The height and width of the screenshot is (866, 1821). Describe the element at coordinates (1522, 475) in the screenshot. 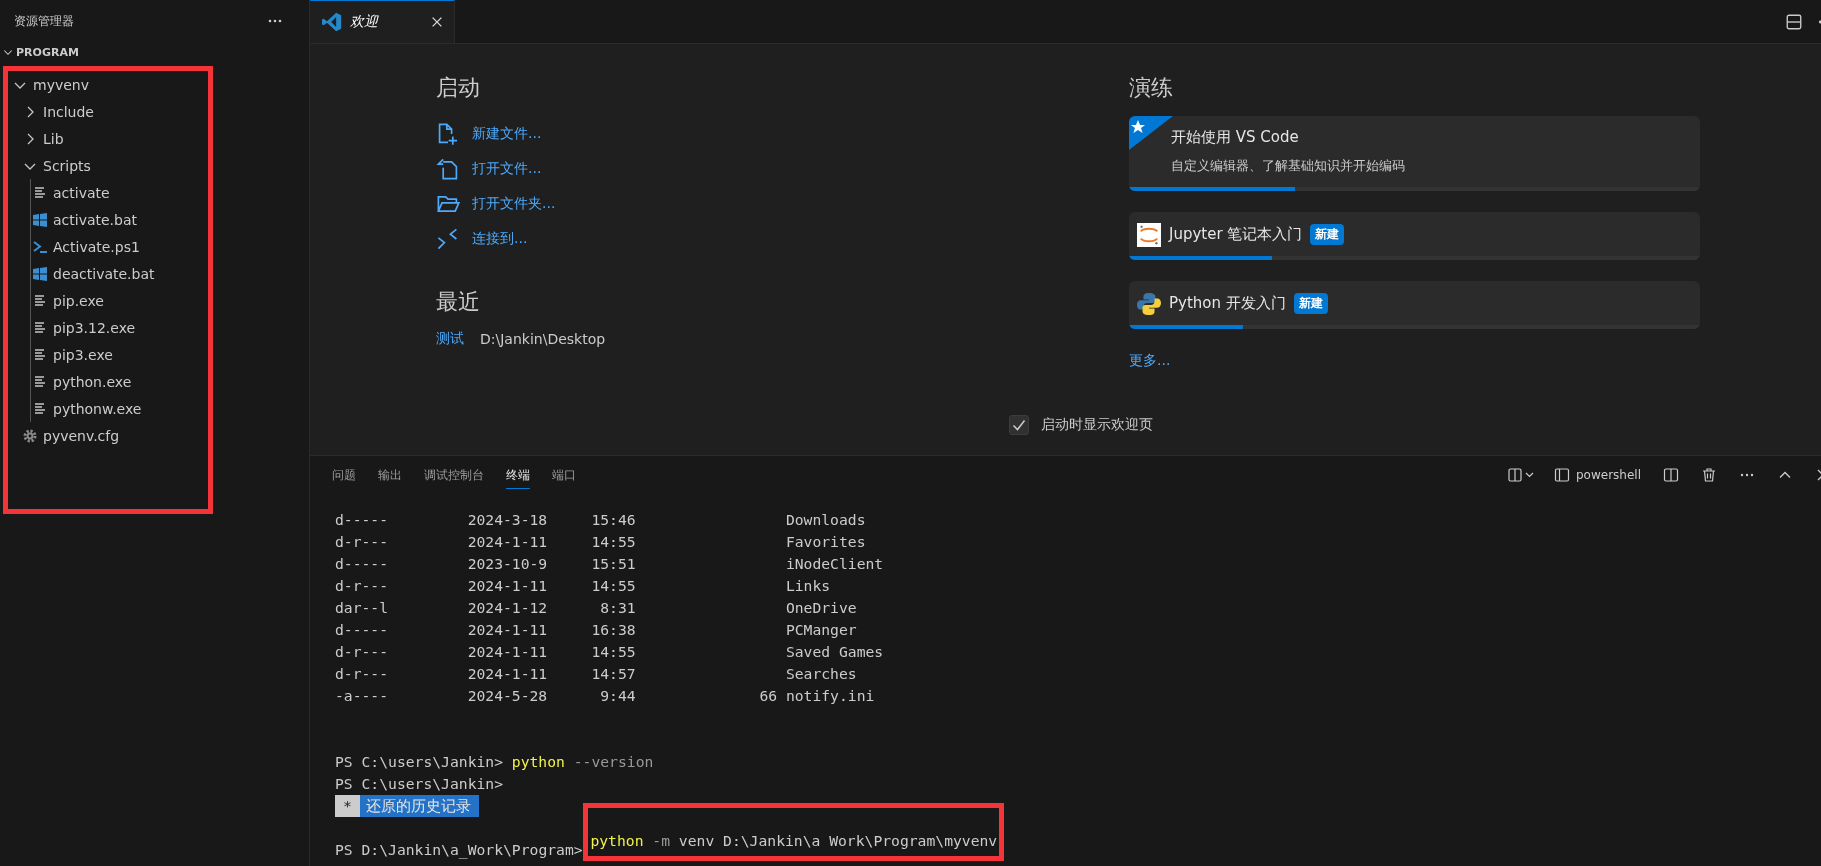

I see `split-dropdown-icon` at that location.